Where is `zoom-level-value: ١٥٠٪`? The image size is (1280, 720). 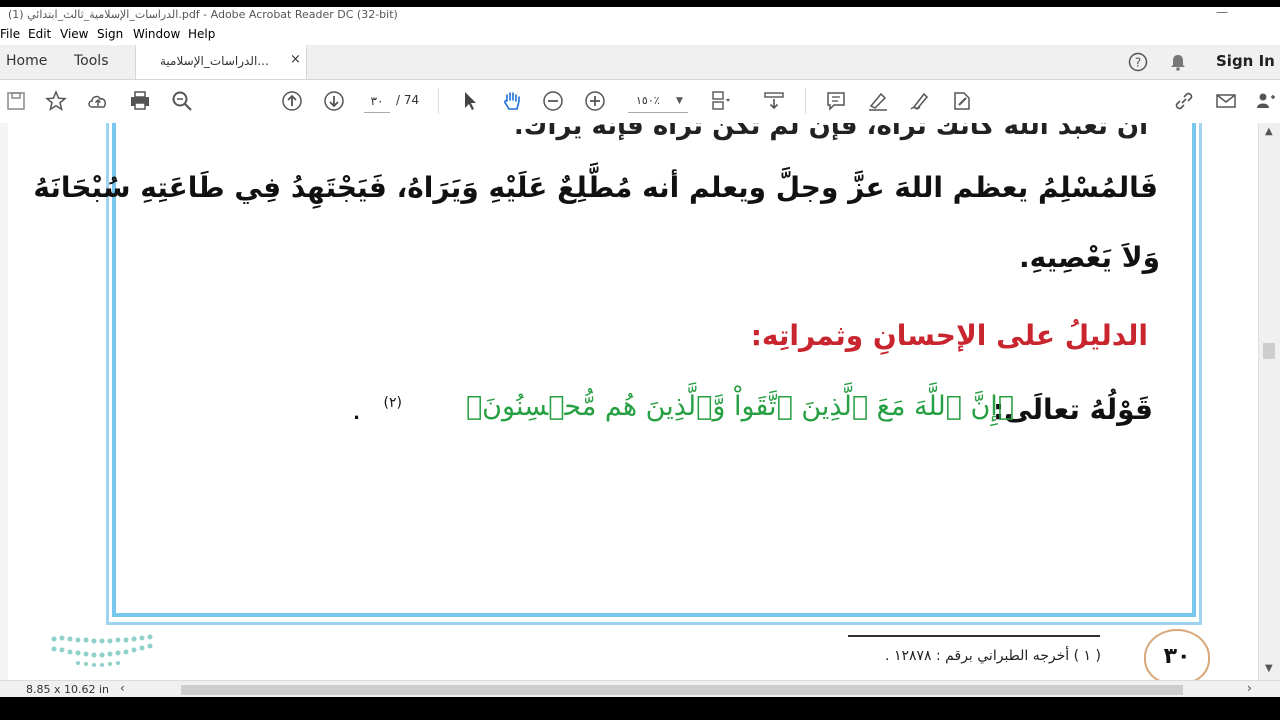
zoom-level-value: ١٥٠٪ is located at coordinates (648, 100).